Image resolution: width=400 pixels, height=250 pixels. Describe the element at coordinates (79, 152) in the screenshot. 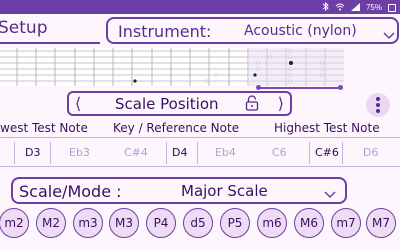

I see `note-option: Eb3` at that location.